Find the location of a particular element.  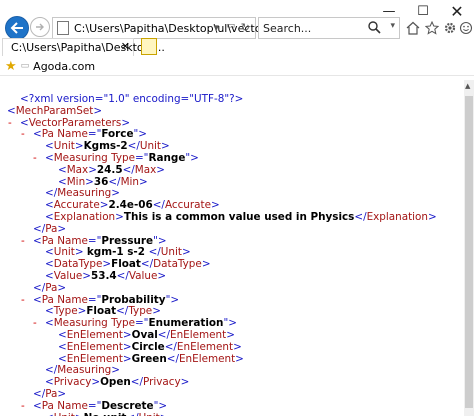

page-icon is located at coordinates (63, 28).